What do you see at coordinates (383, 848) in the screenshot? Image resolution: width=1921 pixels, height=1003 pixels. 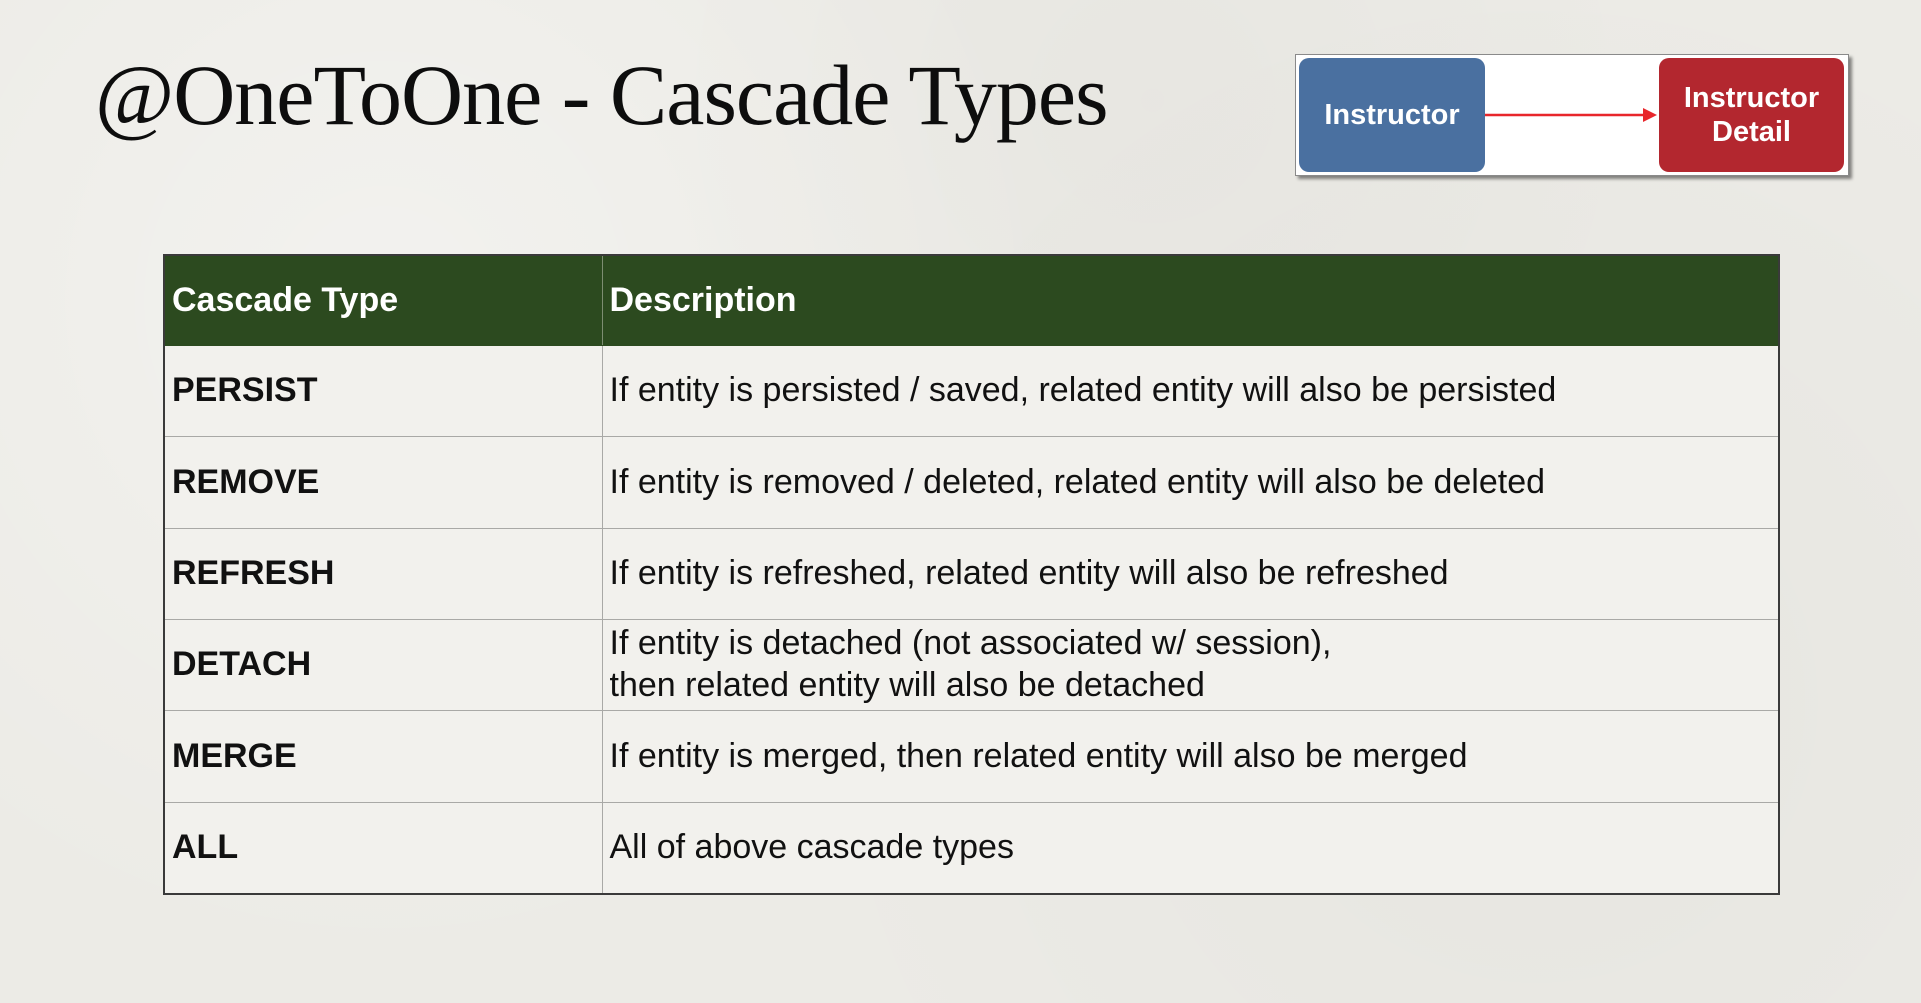 I see `cascade-type-cell: ALL` at bounding box center [383, 848].